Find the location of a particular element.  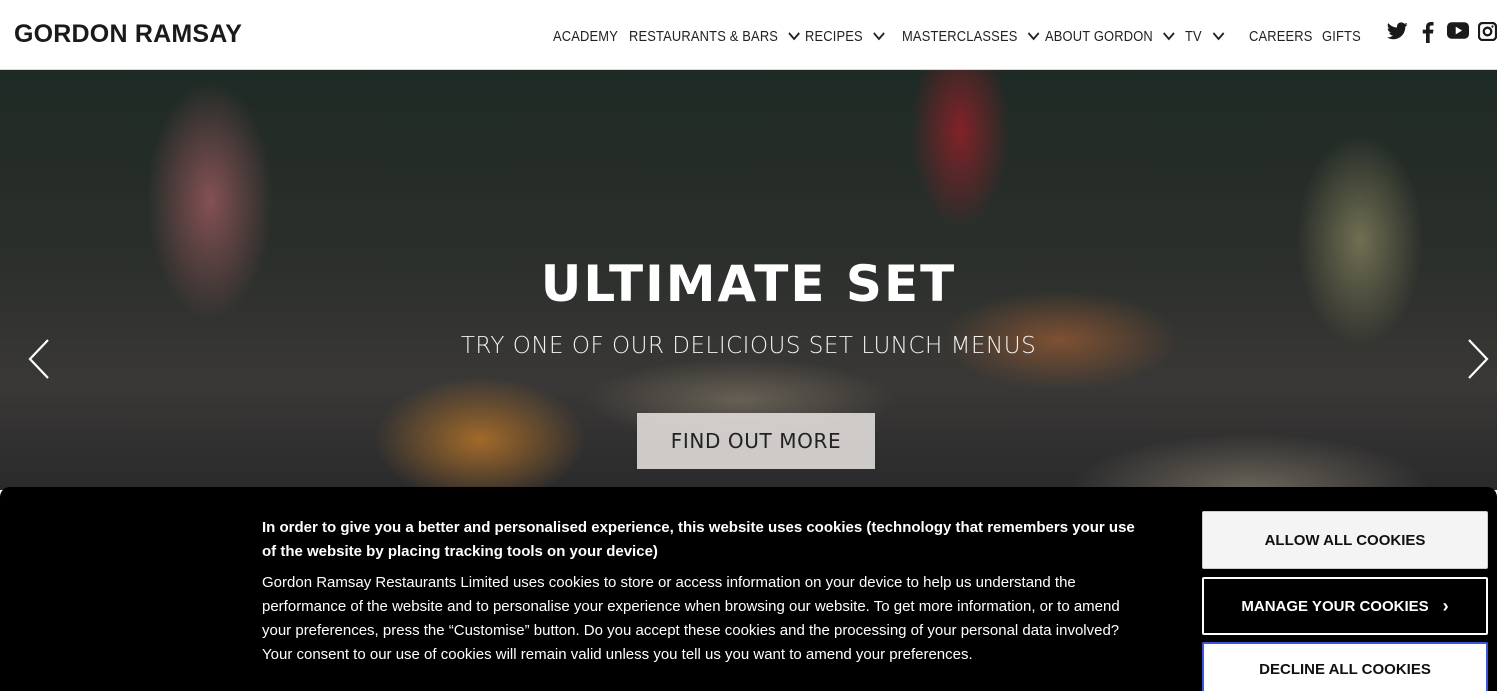

nav-item-label: GIFTS is located at coordinates (1341, 36).